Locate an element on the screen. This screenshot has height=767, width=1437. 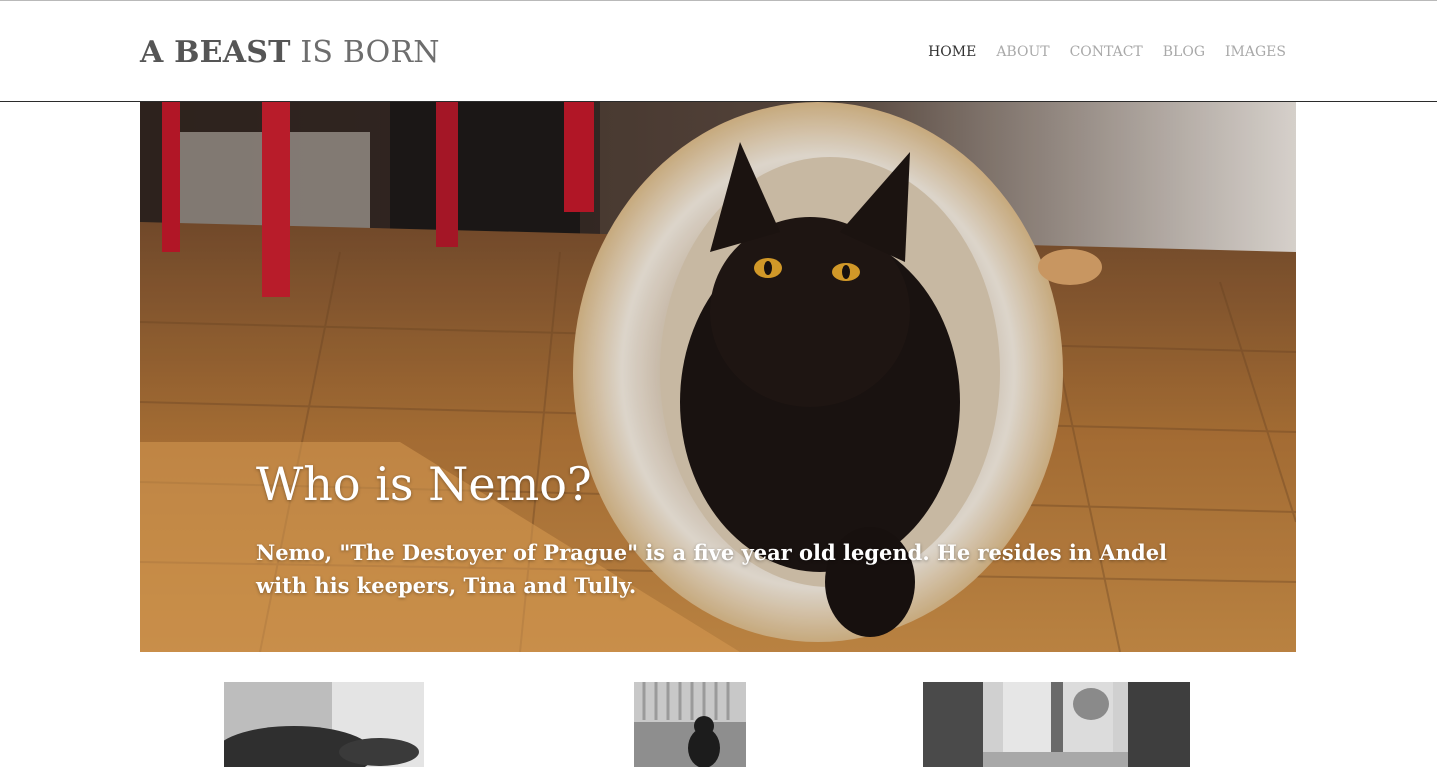
nav-blog: BLOG is located at coordinates (1184, 52).